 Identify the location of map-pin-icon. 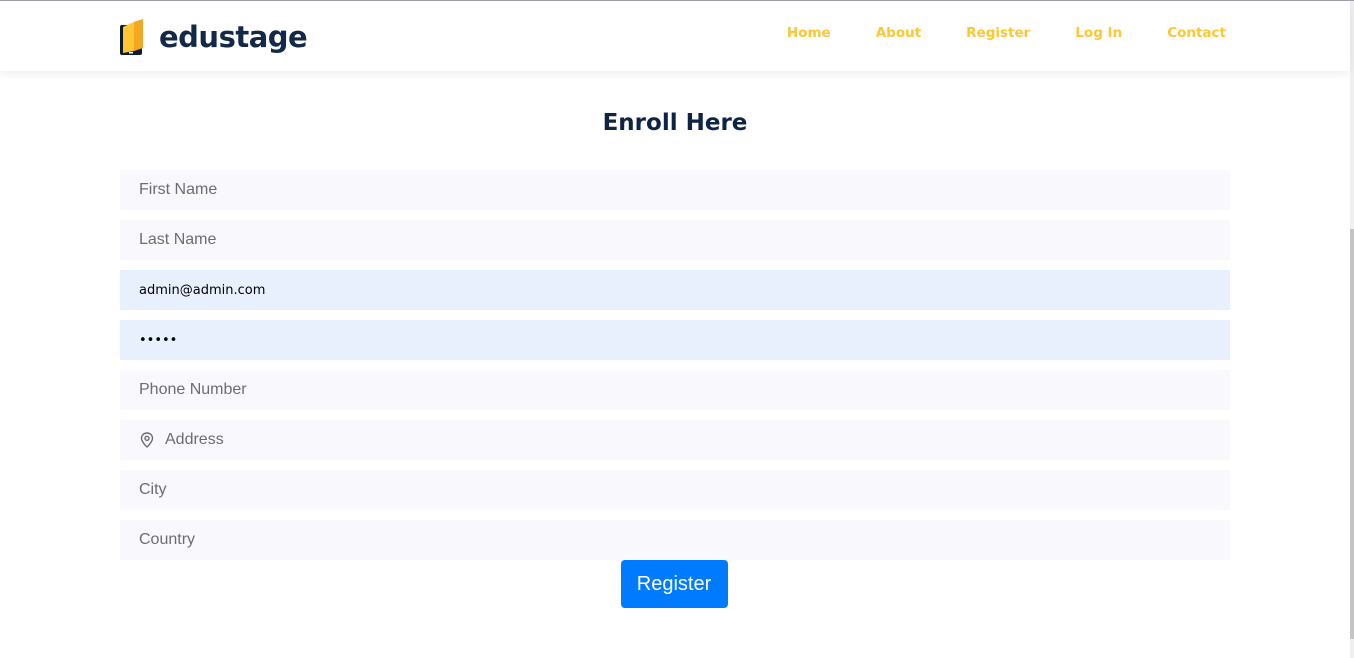
(147, 440).